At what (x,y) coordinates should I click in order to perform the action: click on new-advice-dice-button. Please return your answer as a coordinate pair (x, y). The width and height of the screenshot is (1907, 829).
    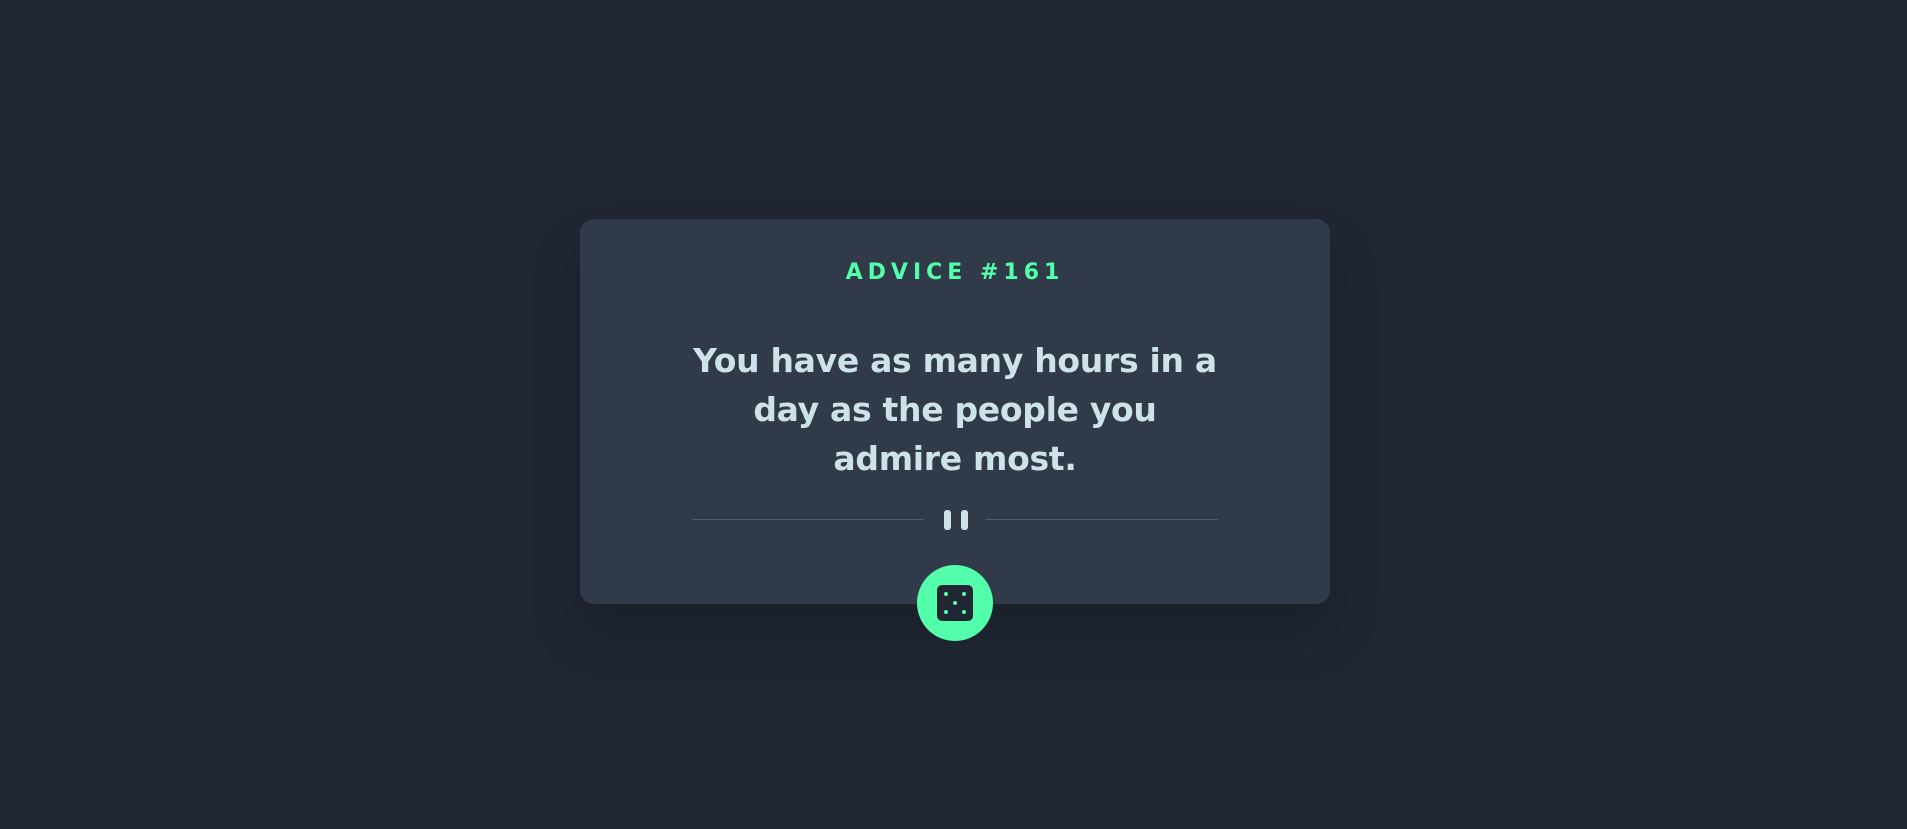
    Looking at the image, I should click on (955, 603).